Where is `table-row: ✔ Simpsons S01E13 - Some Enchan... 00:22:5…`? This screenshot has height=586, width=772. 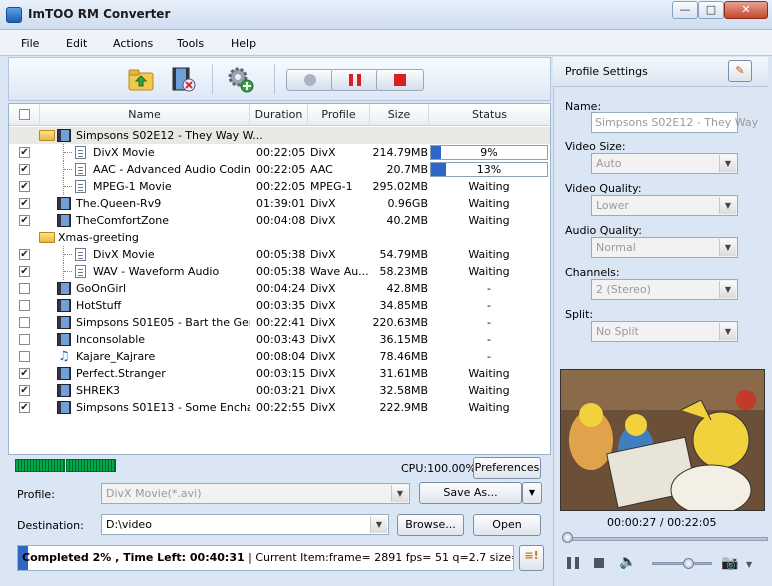
table-row: ✔ Simpsons S01E13 - Some Enchan... 00:22:5… is located at coordinates (279, 407).